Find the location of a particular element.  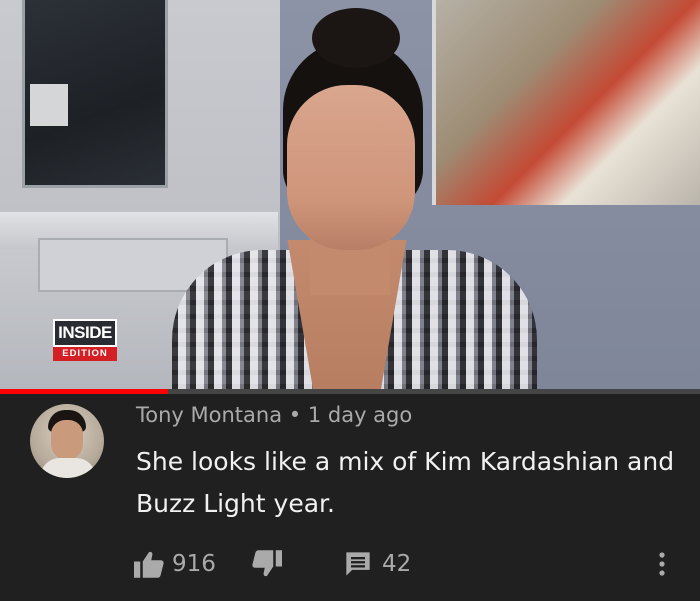

thumbs-up-icon is located at coordinates (149, 564).